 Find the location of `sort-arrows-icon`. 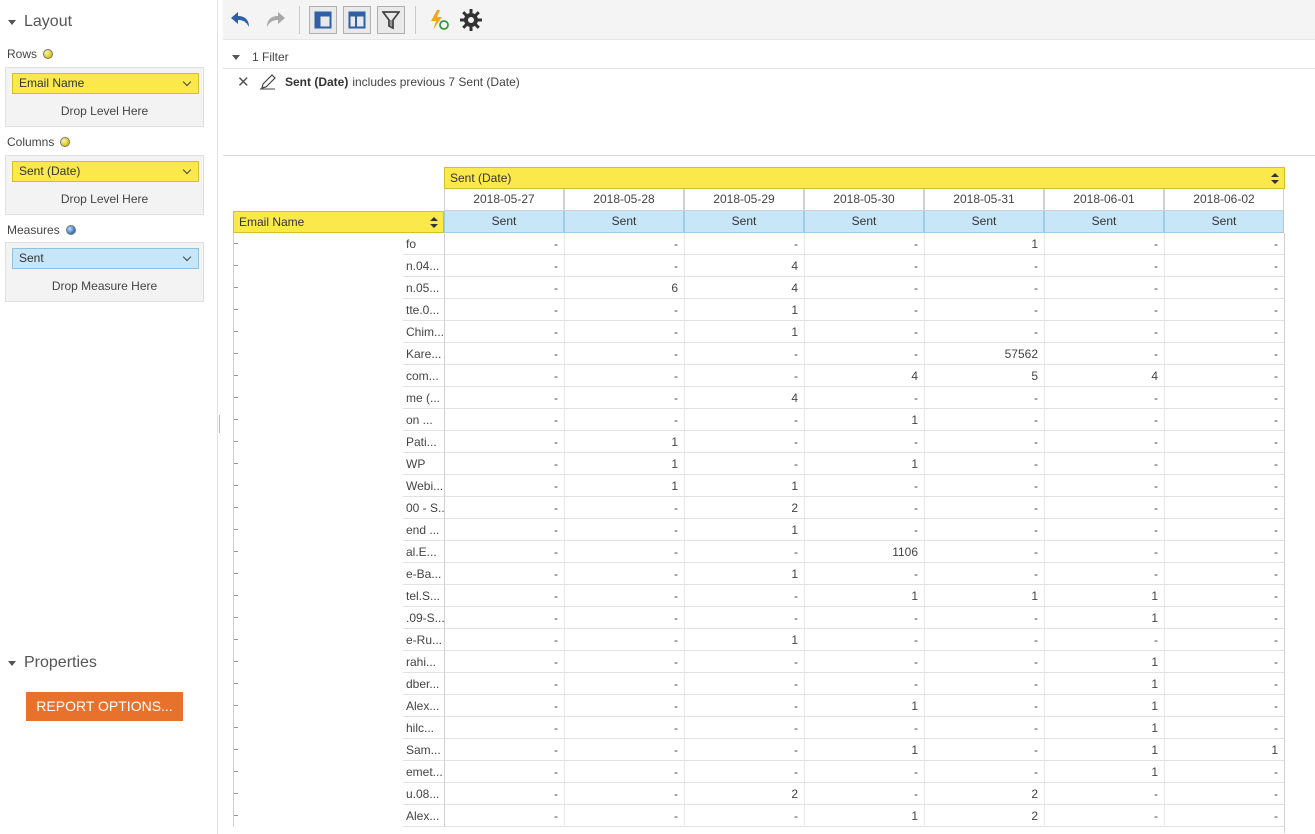

sort-arrows-icon is located at coordinates (434, 223).